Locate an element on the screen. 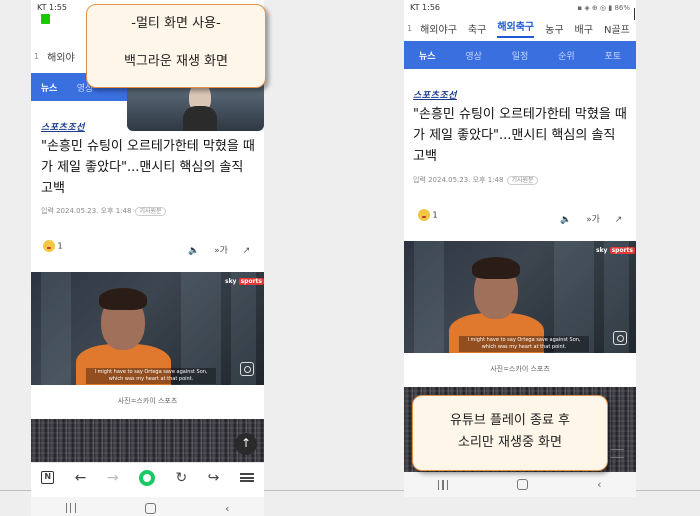  annotation-callout-top: -멀티 화면 사용- 백그라운 재생 화면 is located at coordinates (176, 46).